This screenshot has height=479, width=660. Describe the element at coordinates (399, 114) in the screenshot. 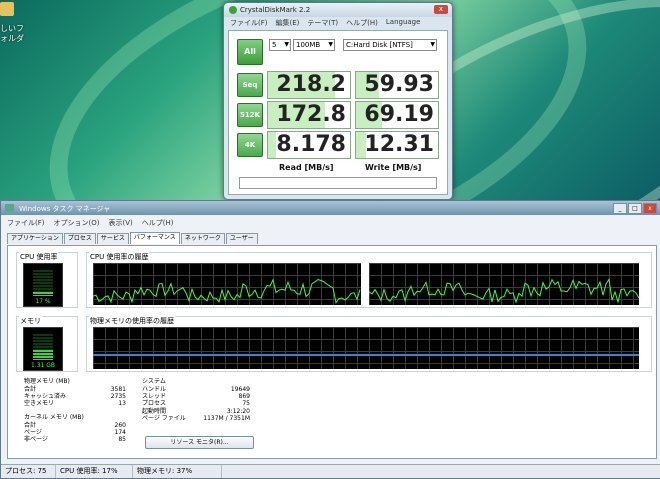

I see `write-result-value: 69.19` at that location.